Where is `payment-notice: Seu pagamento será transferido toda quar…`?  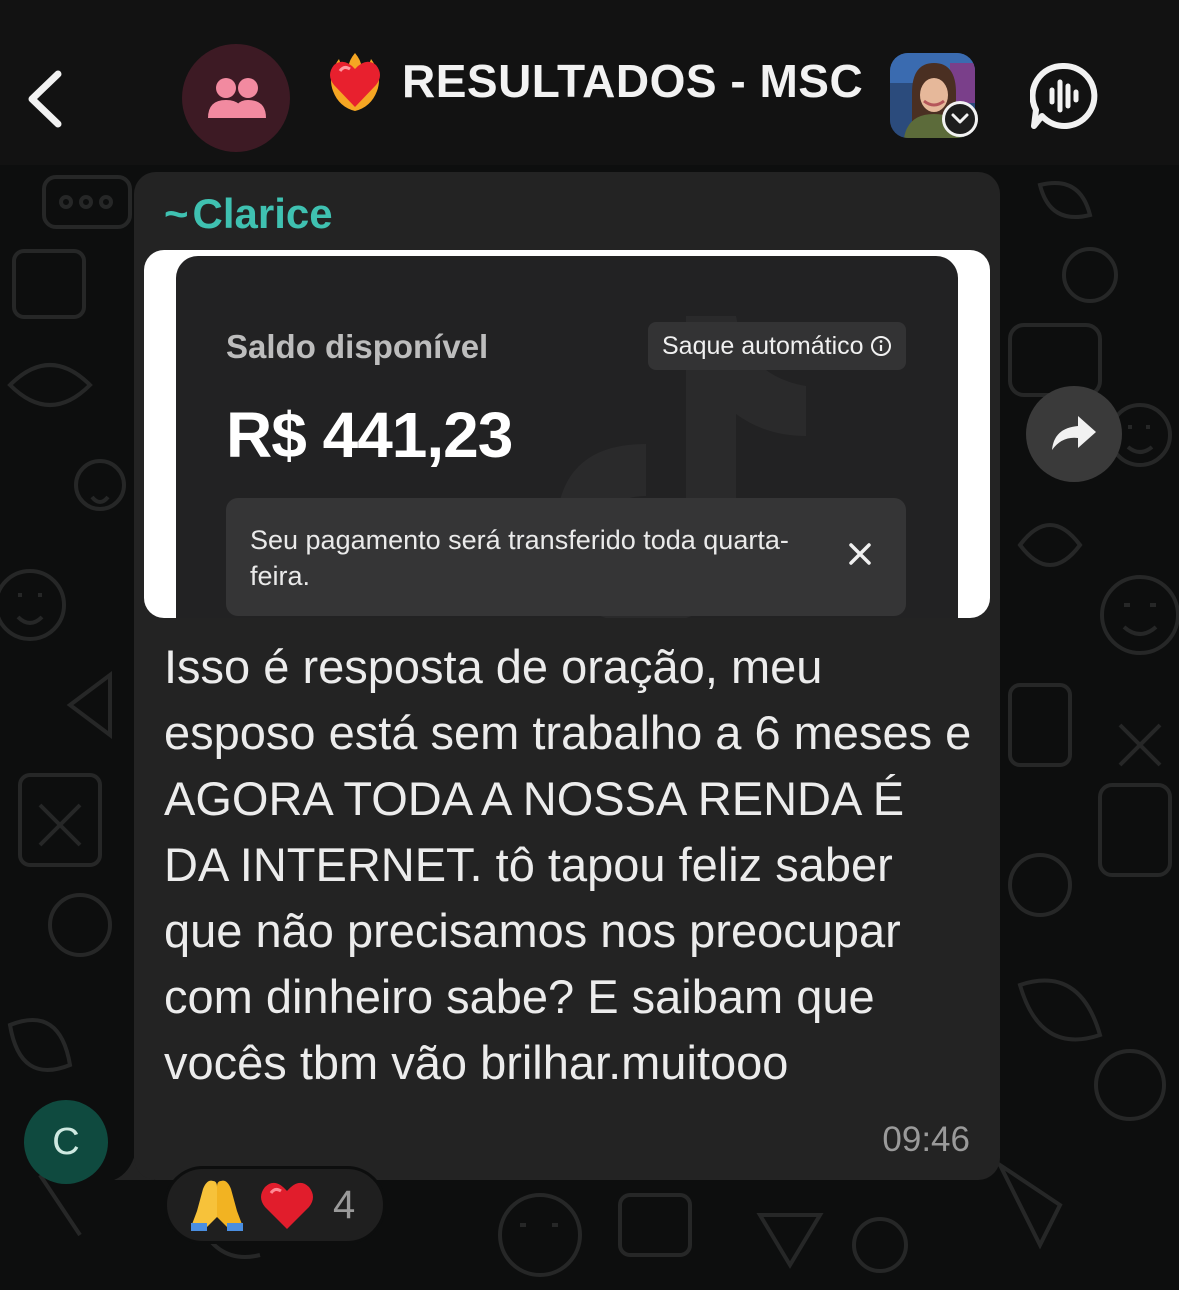 payment-notice: Seu pagamento será transferido toda quar… is located at coordinates (566, 557).